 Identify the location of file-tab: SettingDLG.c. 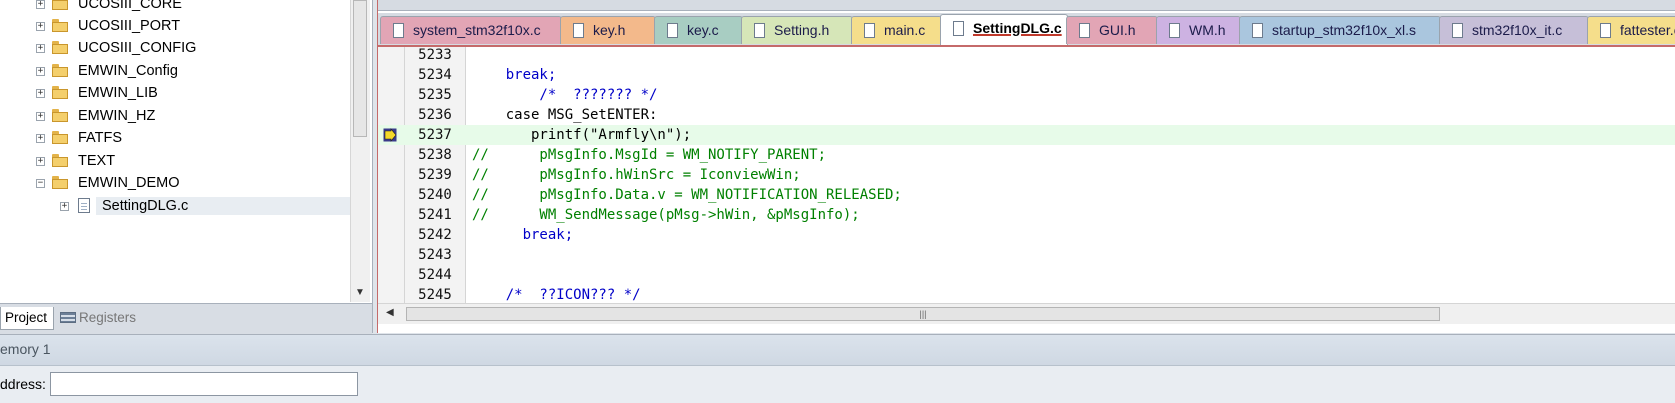
(1004, 29).